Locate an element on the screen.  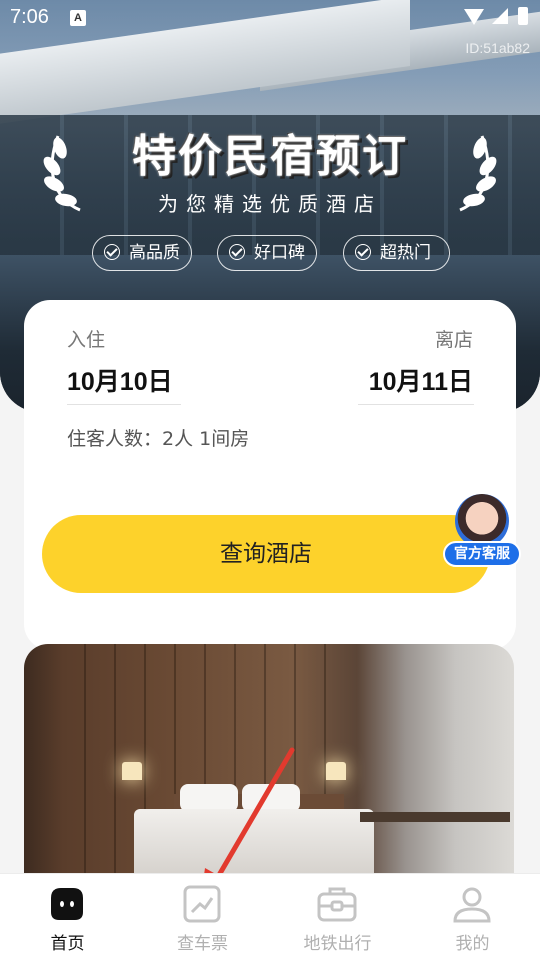
checkin-date: 10月10日 is located at coordinates (120, 380).